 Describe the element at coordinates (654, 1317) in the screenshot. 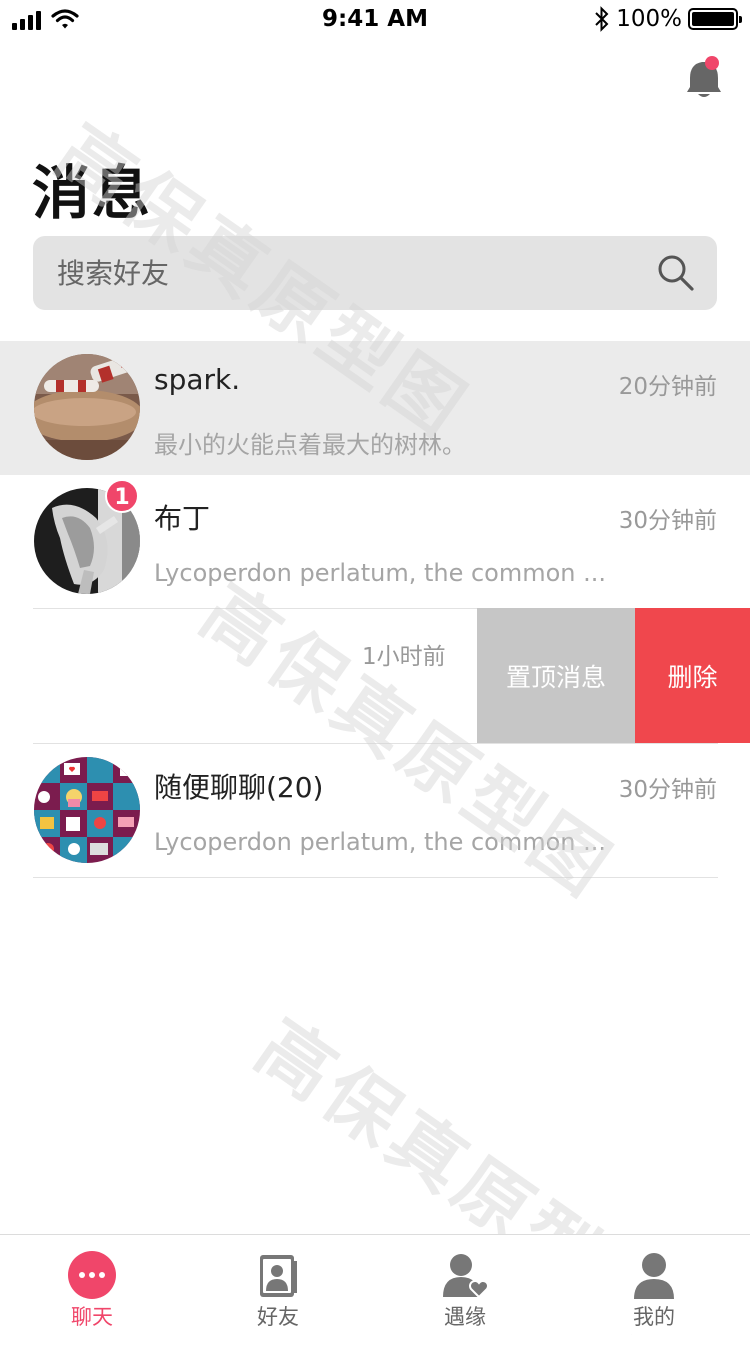

I see `tab-label: 我的` at that location.